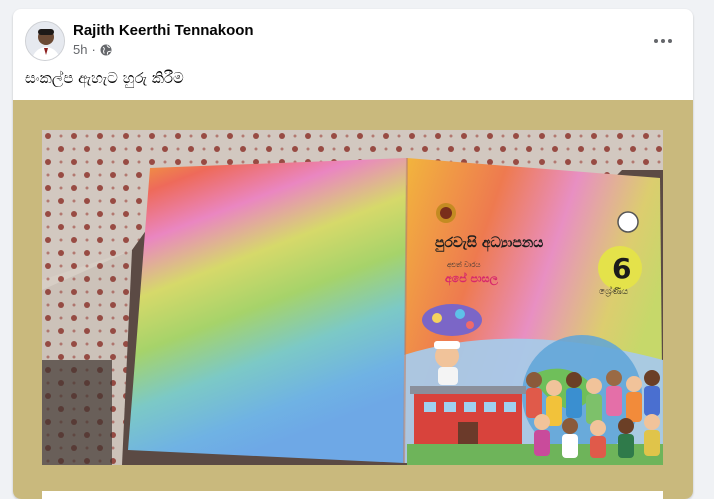 The image size is (714, 499). What do you see at coordinates (621, 268) in the screenshot?
I see `grade-number: 6` at bounding box center [621, 268].